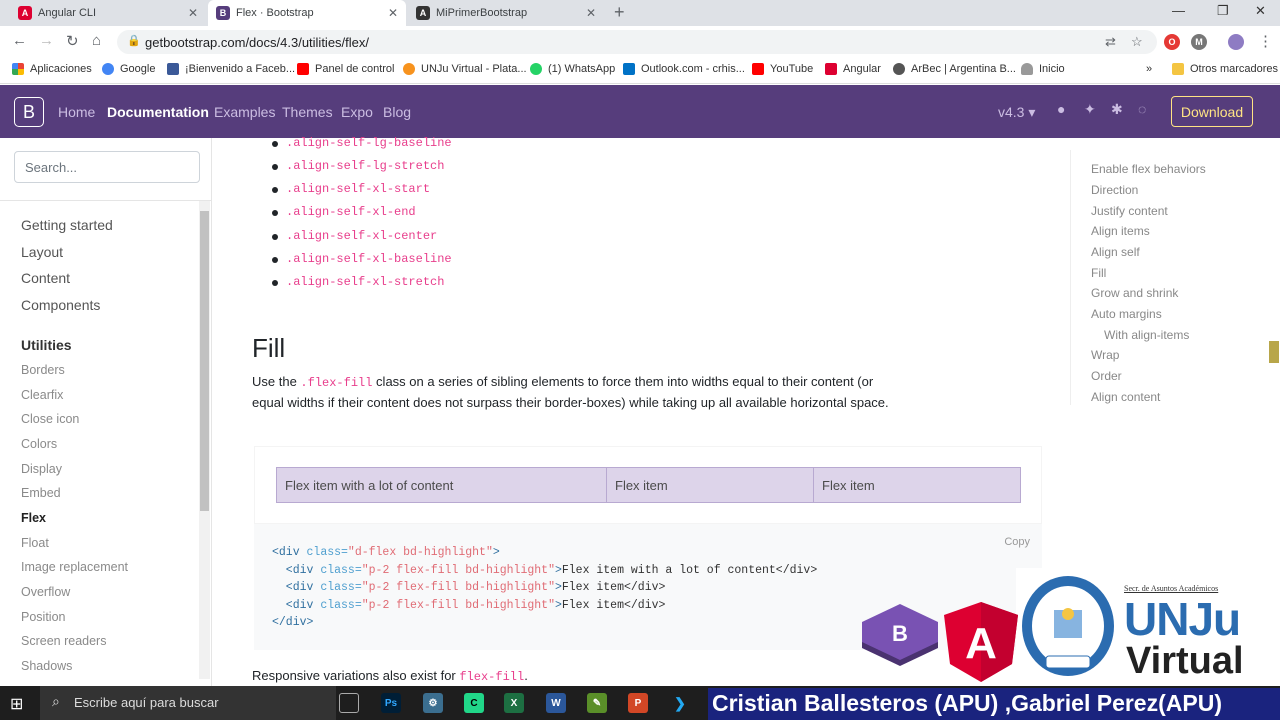 This screenshot has width=1280, height=720. I want to click on nav-home: Home, so click(76, 112).